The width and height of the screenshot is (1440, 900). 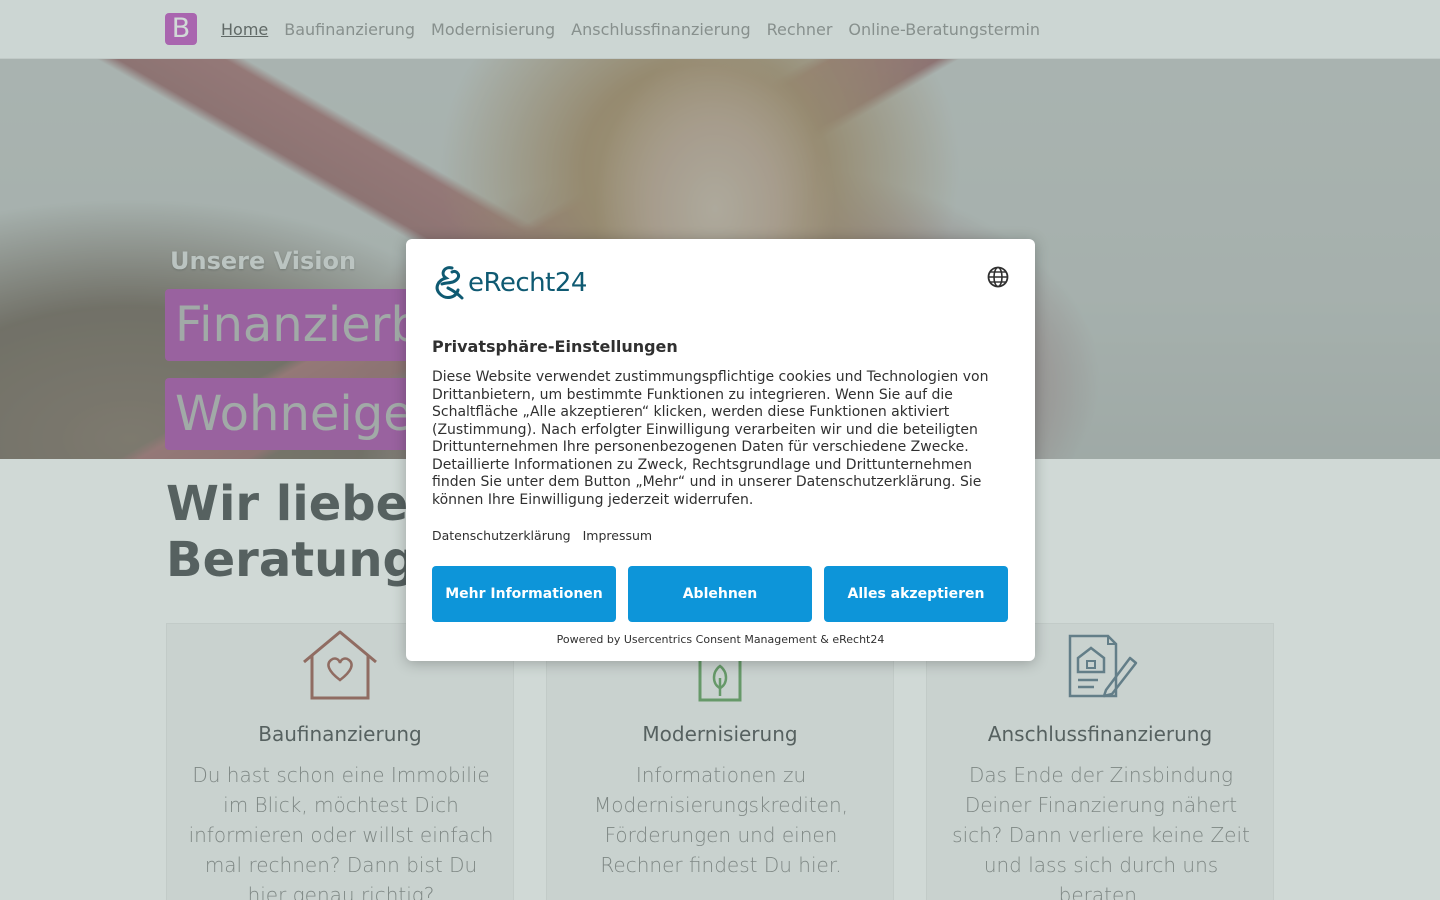 I want to click on erecht24-logo-icon, so click(x=449, y=283).